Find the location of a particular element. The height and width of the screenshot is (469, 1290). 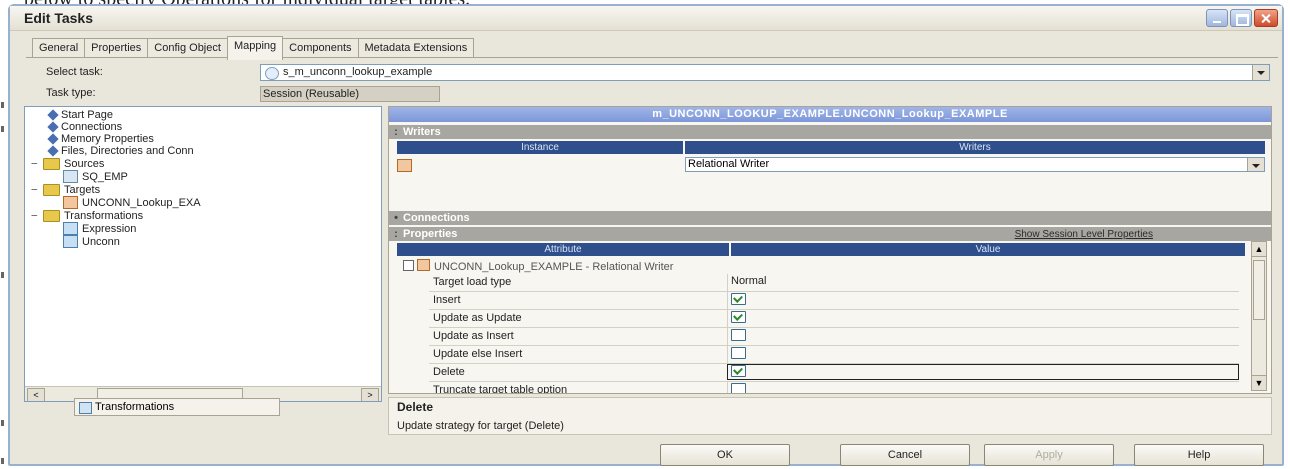

maximize-button is located at coordinates (1241, 18).